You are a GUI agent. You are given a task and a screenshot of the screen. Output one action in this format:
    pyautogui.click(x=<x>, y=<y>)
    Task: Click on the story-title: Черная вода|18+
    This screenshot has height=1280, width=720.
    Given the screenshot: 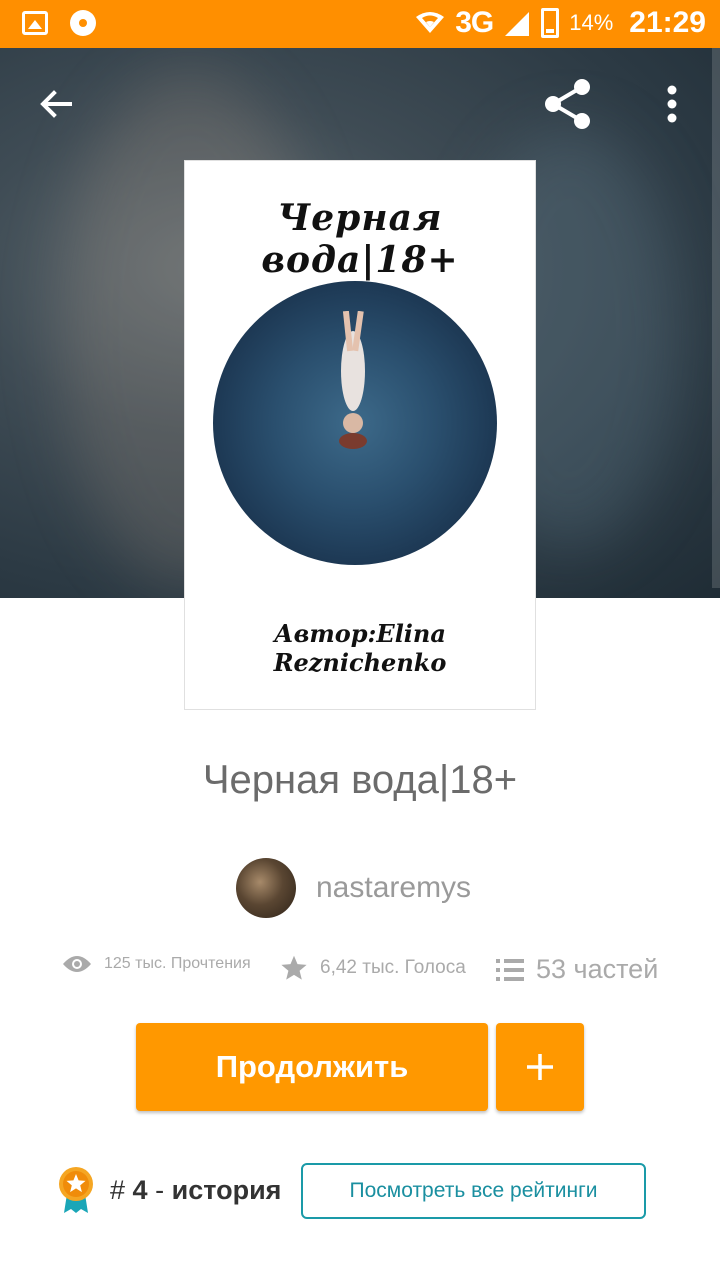 What is the action you would take?
    pyautogui.click(x=360, y=780)
    